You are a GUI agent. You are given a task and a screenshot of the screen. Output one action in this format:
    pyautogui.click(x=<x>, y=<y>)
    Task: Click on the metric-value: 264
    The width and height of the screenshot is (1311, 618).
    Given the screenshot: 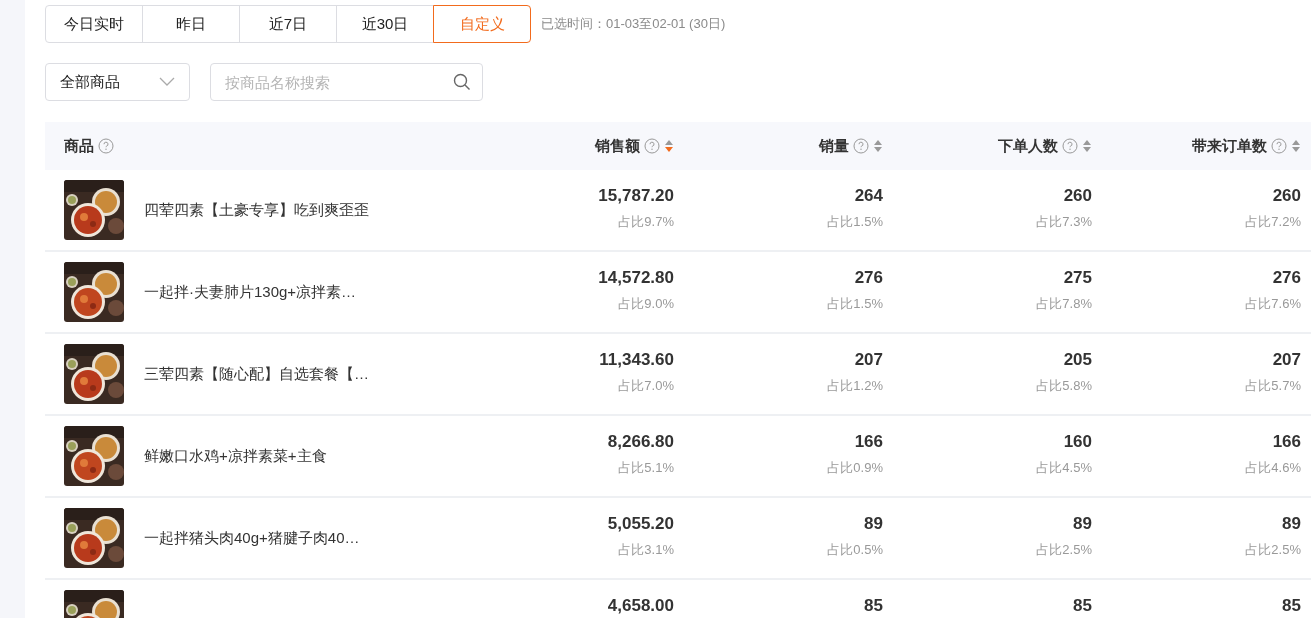 What is the action you would take?
    pyautogui.click(x=868, y=196)
    